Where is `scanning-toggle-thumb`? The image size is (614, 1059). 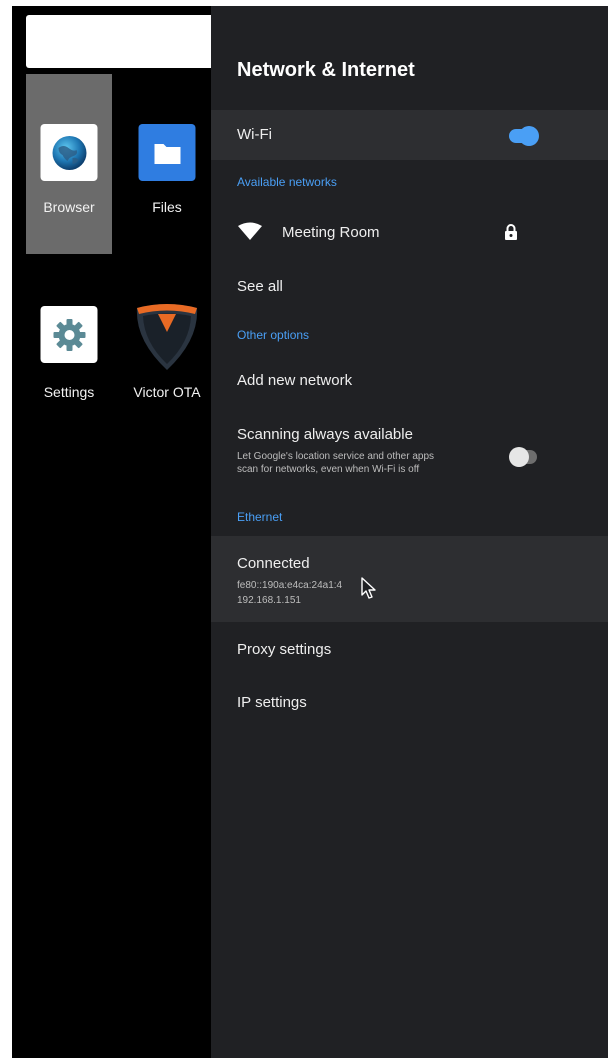 scanning-toggle-thumb is located at coordinates (519, 457).